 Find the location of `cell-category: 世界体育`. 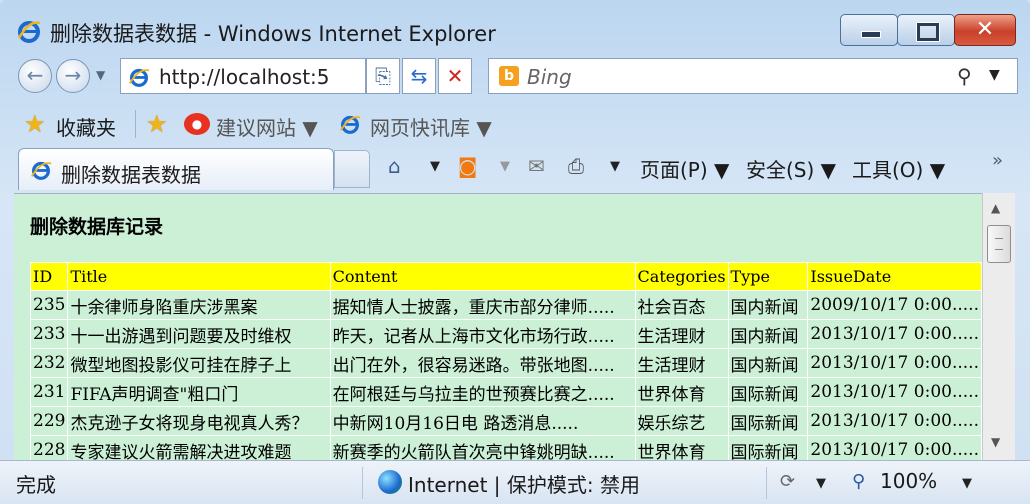

cell-category: 世界体育 is located at coordinates (681, 448).